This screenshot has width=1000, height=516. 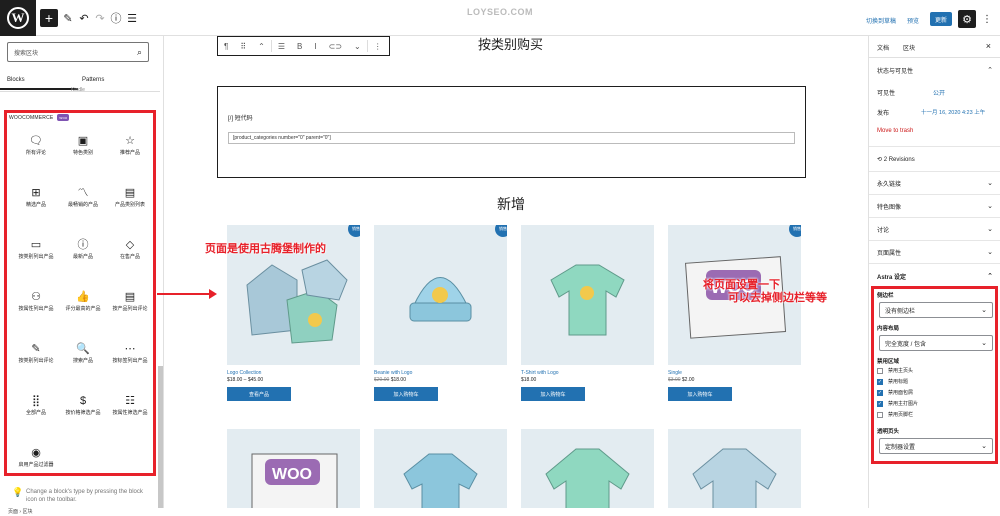 I want to click on lightbulb-icon: 💡, so click(x=18, y=492).